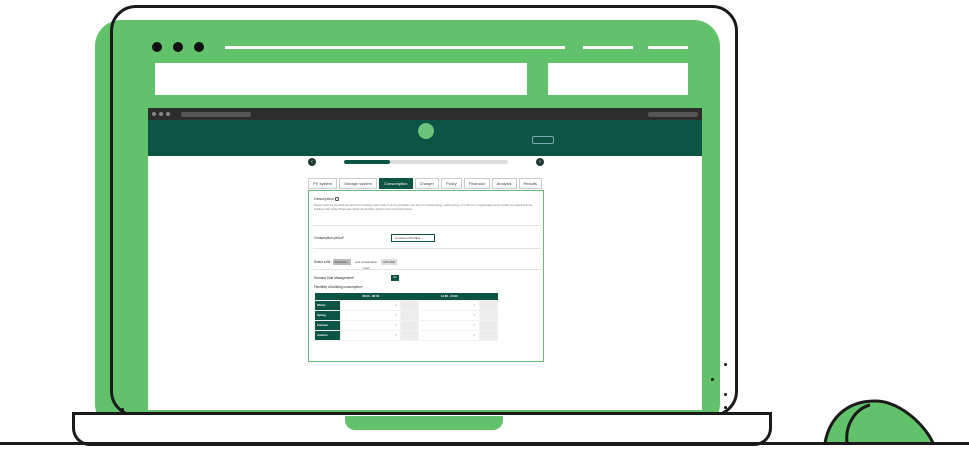  Describe the element at coordinates (426, 131) in the screenshot. I see `logo-icon` at that location.